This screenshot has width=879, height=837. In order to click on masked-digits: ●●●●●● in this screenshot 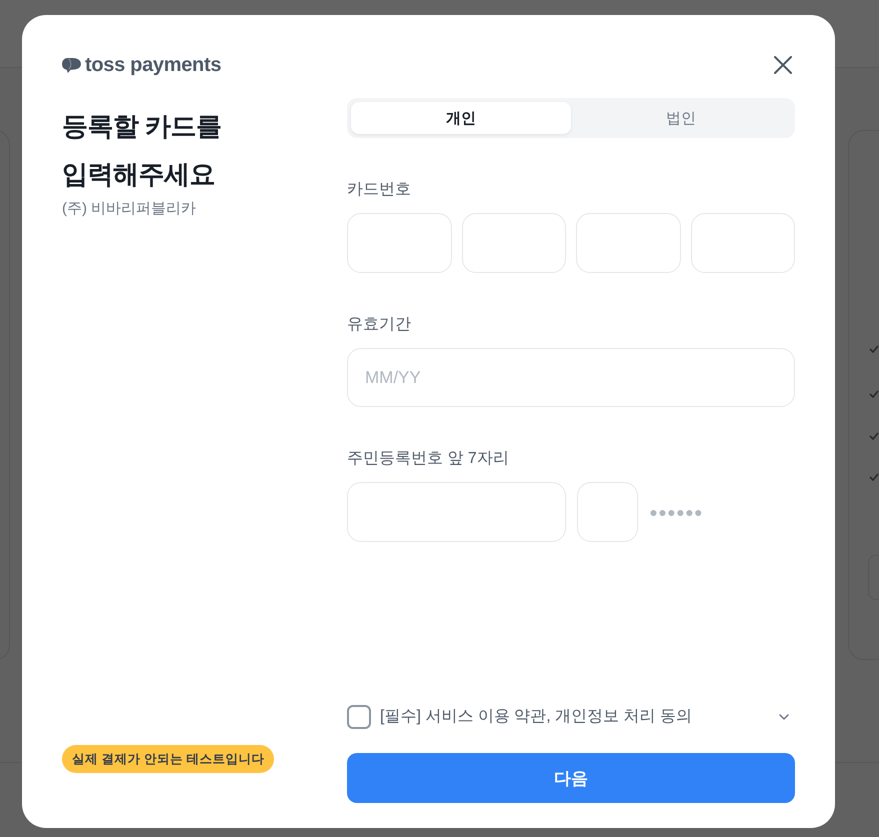, I will do `click(676, 512)`.